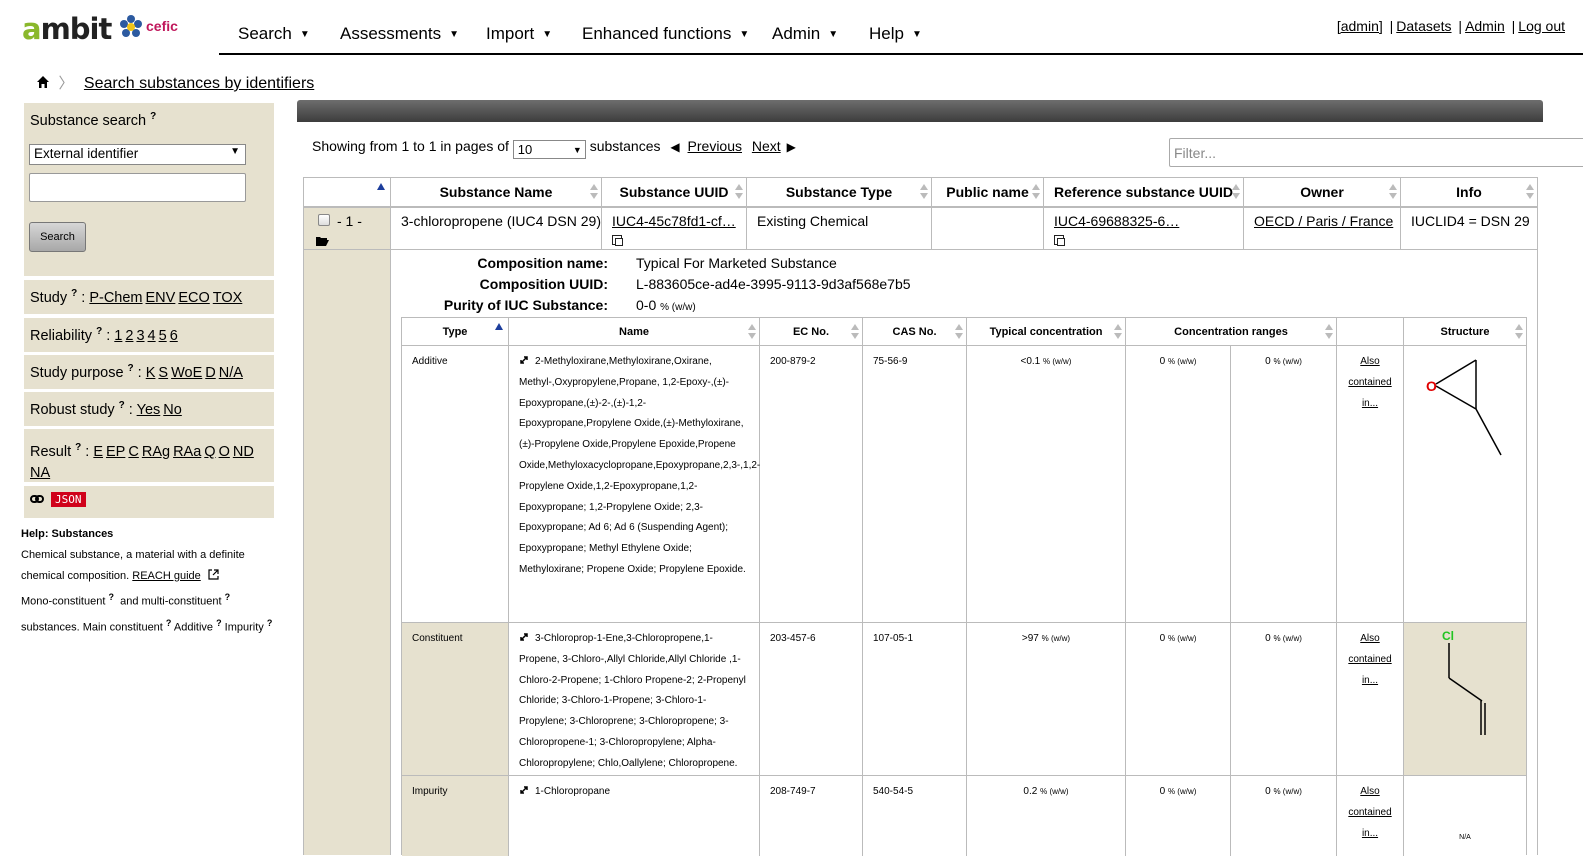 The width and height of the screenshot is (1583, 856). I want to click on previous-link: Previous, so click(715, 146).